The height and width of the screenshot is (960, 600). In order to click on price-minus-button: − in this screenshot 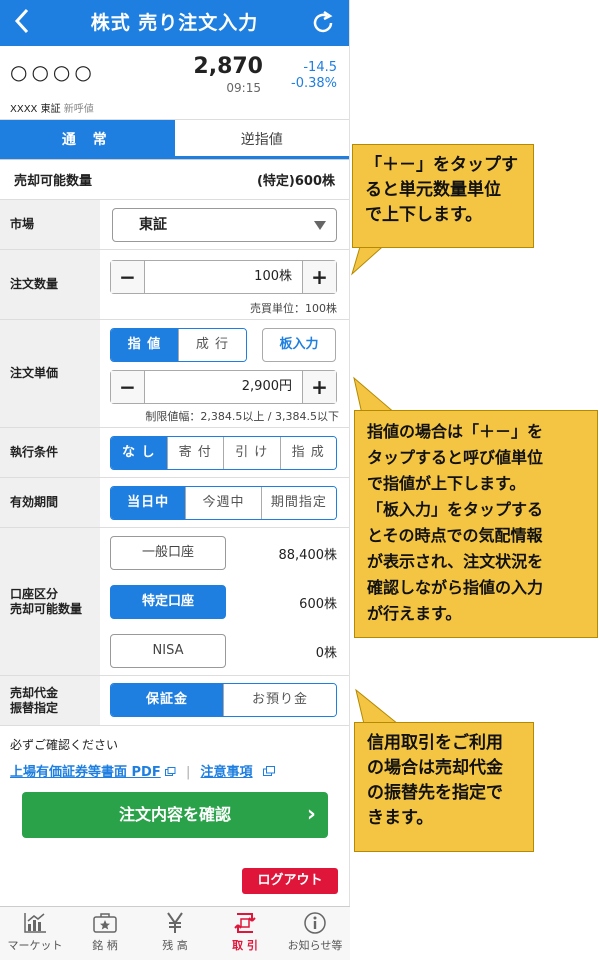, I will do `click(128, 387)`.